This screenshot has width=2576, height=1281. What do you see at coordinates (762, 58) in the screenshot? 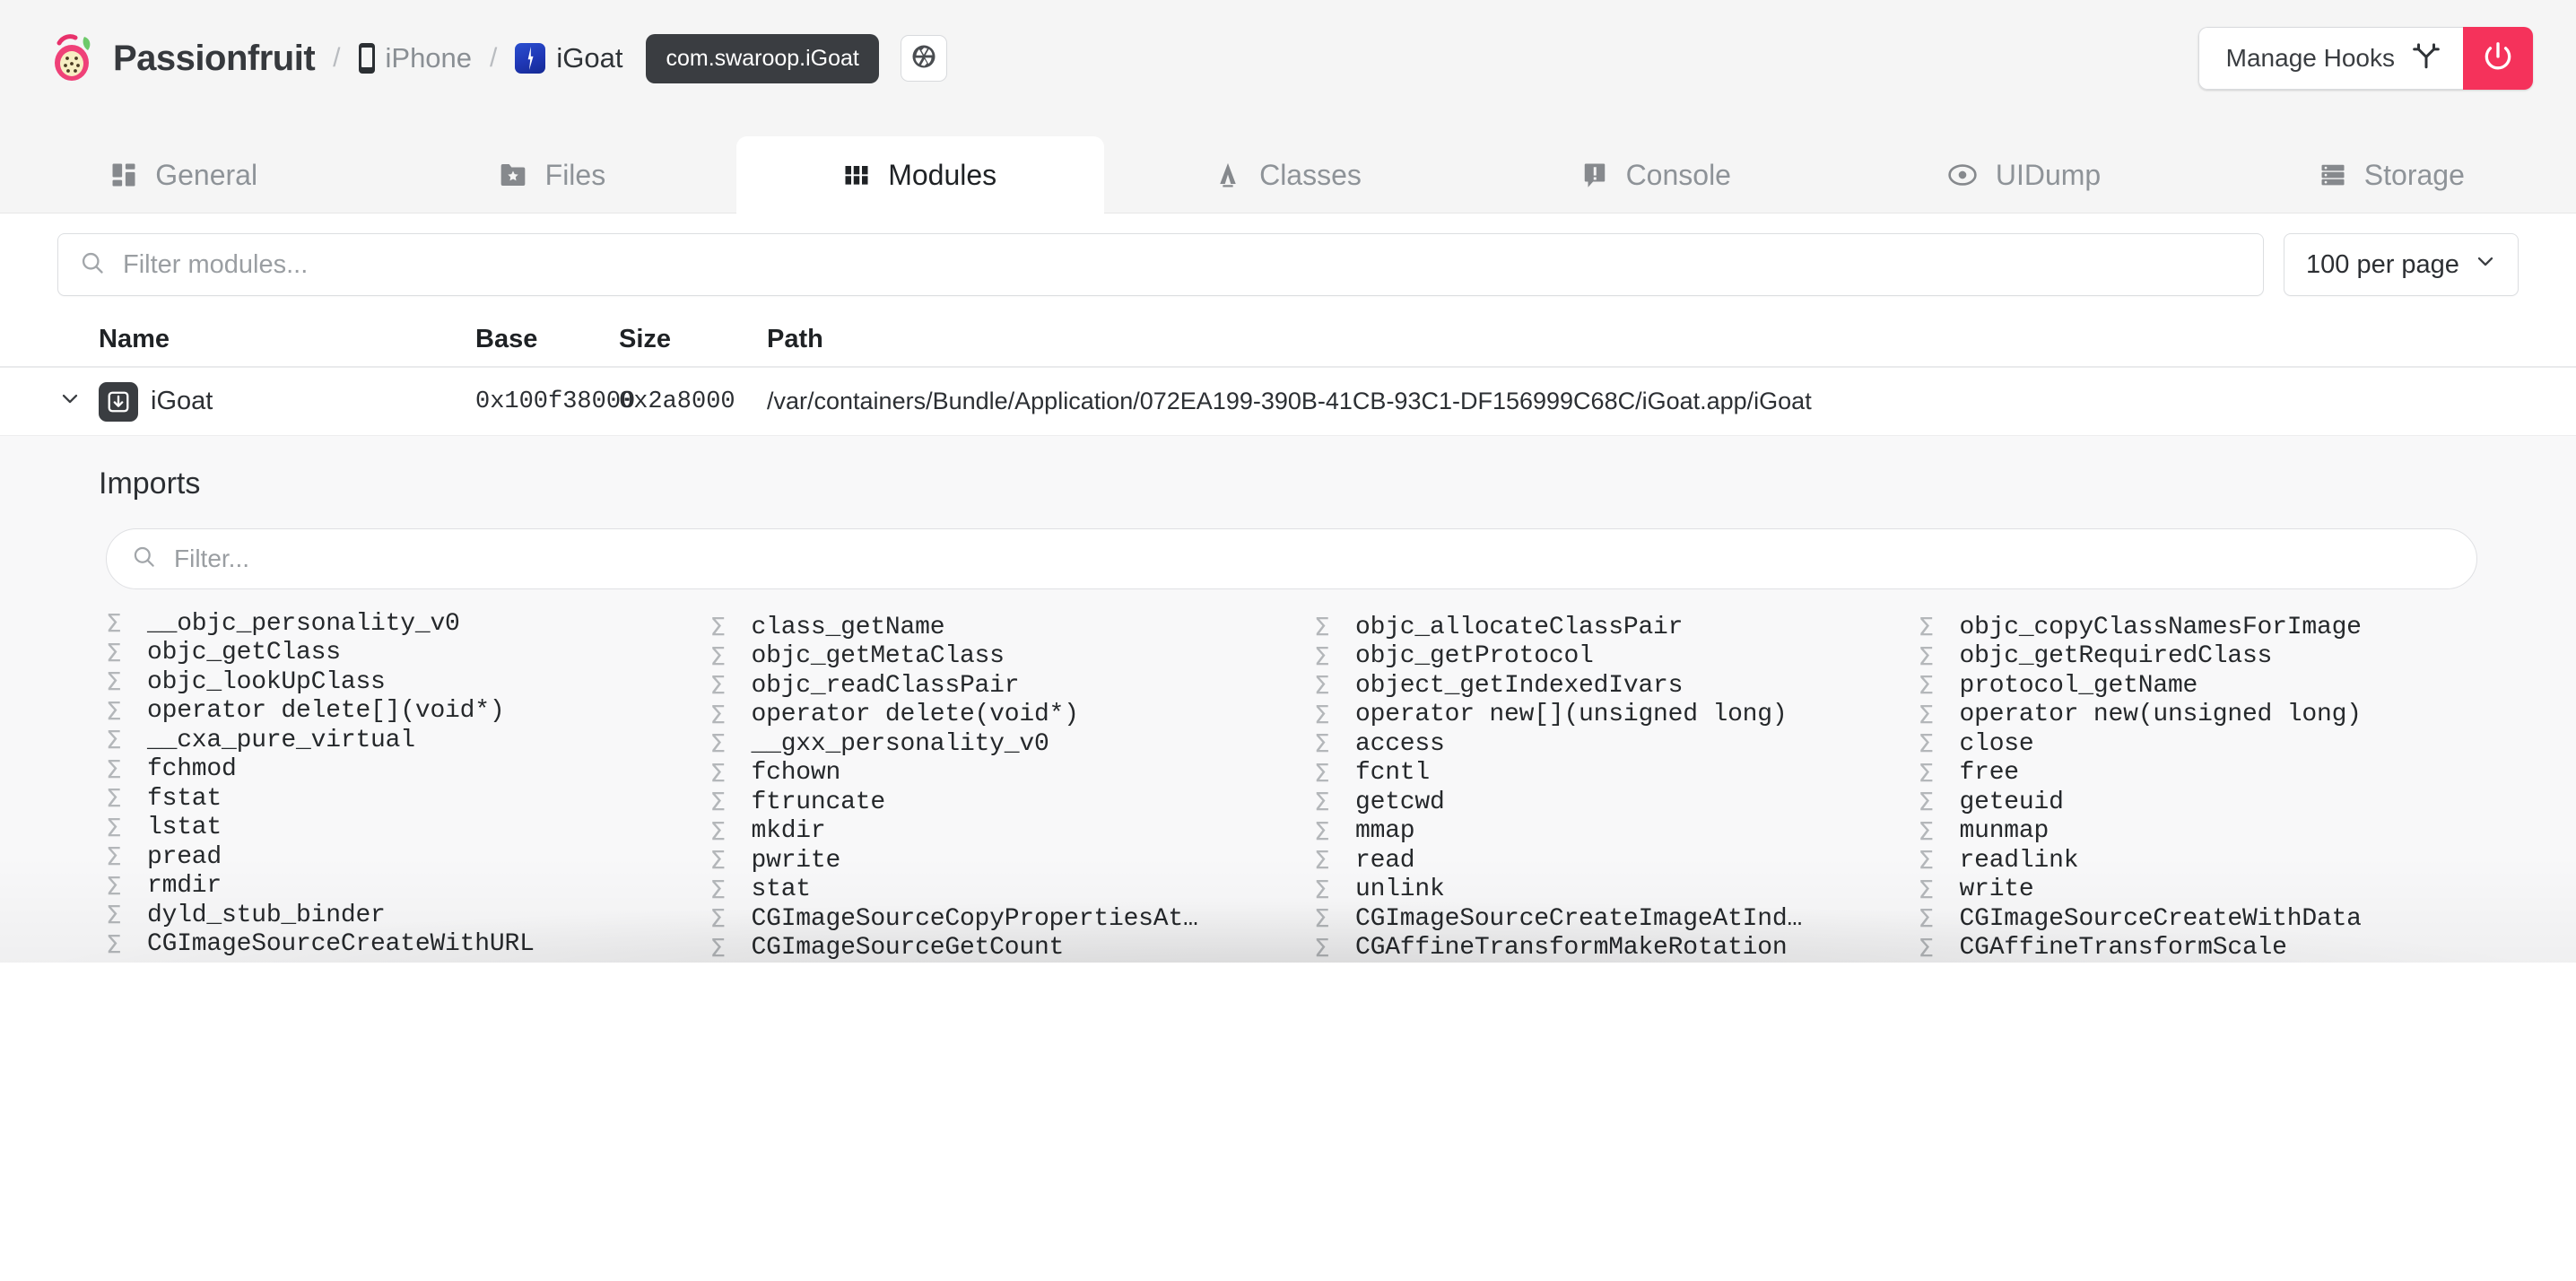
I see `bundle-id-badge: com.swaroop.iGoat` at bounding box center [762, 58].